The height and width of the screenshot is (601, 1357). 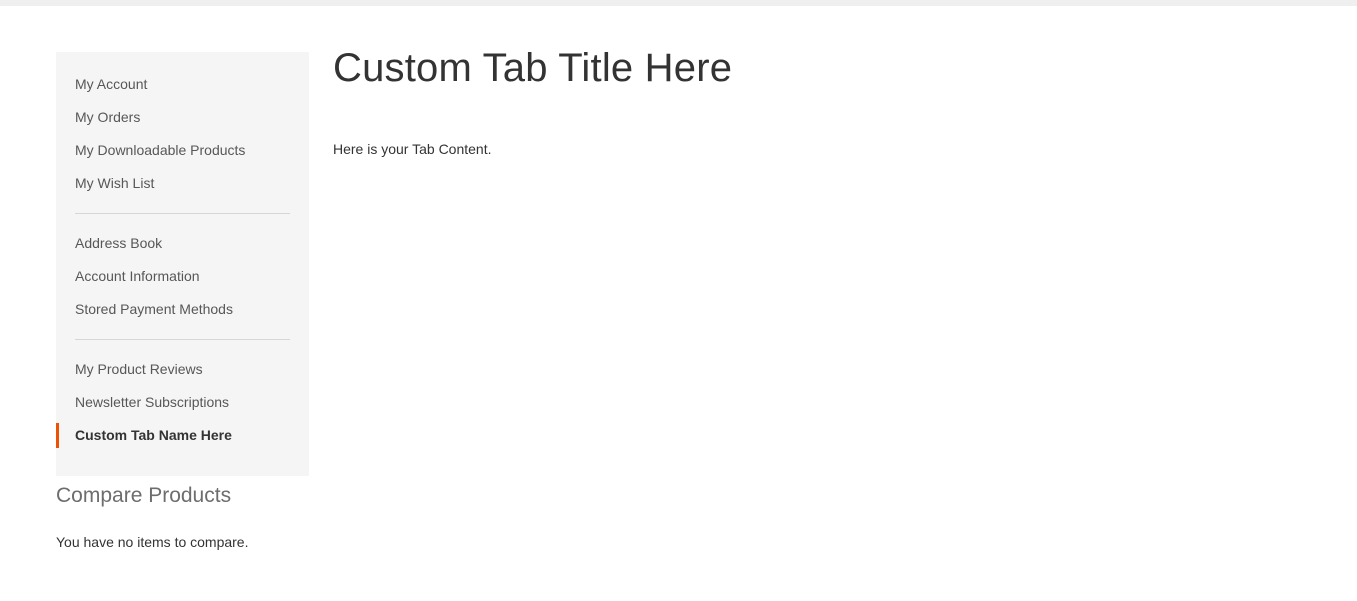 I want to click on sidebar-item-label: Custom Tab Name Here, so click(x=153, y=435).